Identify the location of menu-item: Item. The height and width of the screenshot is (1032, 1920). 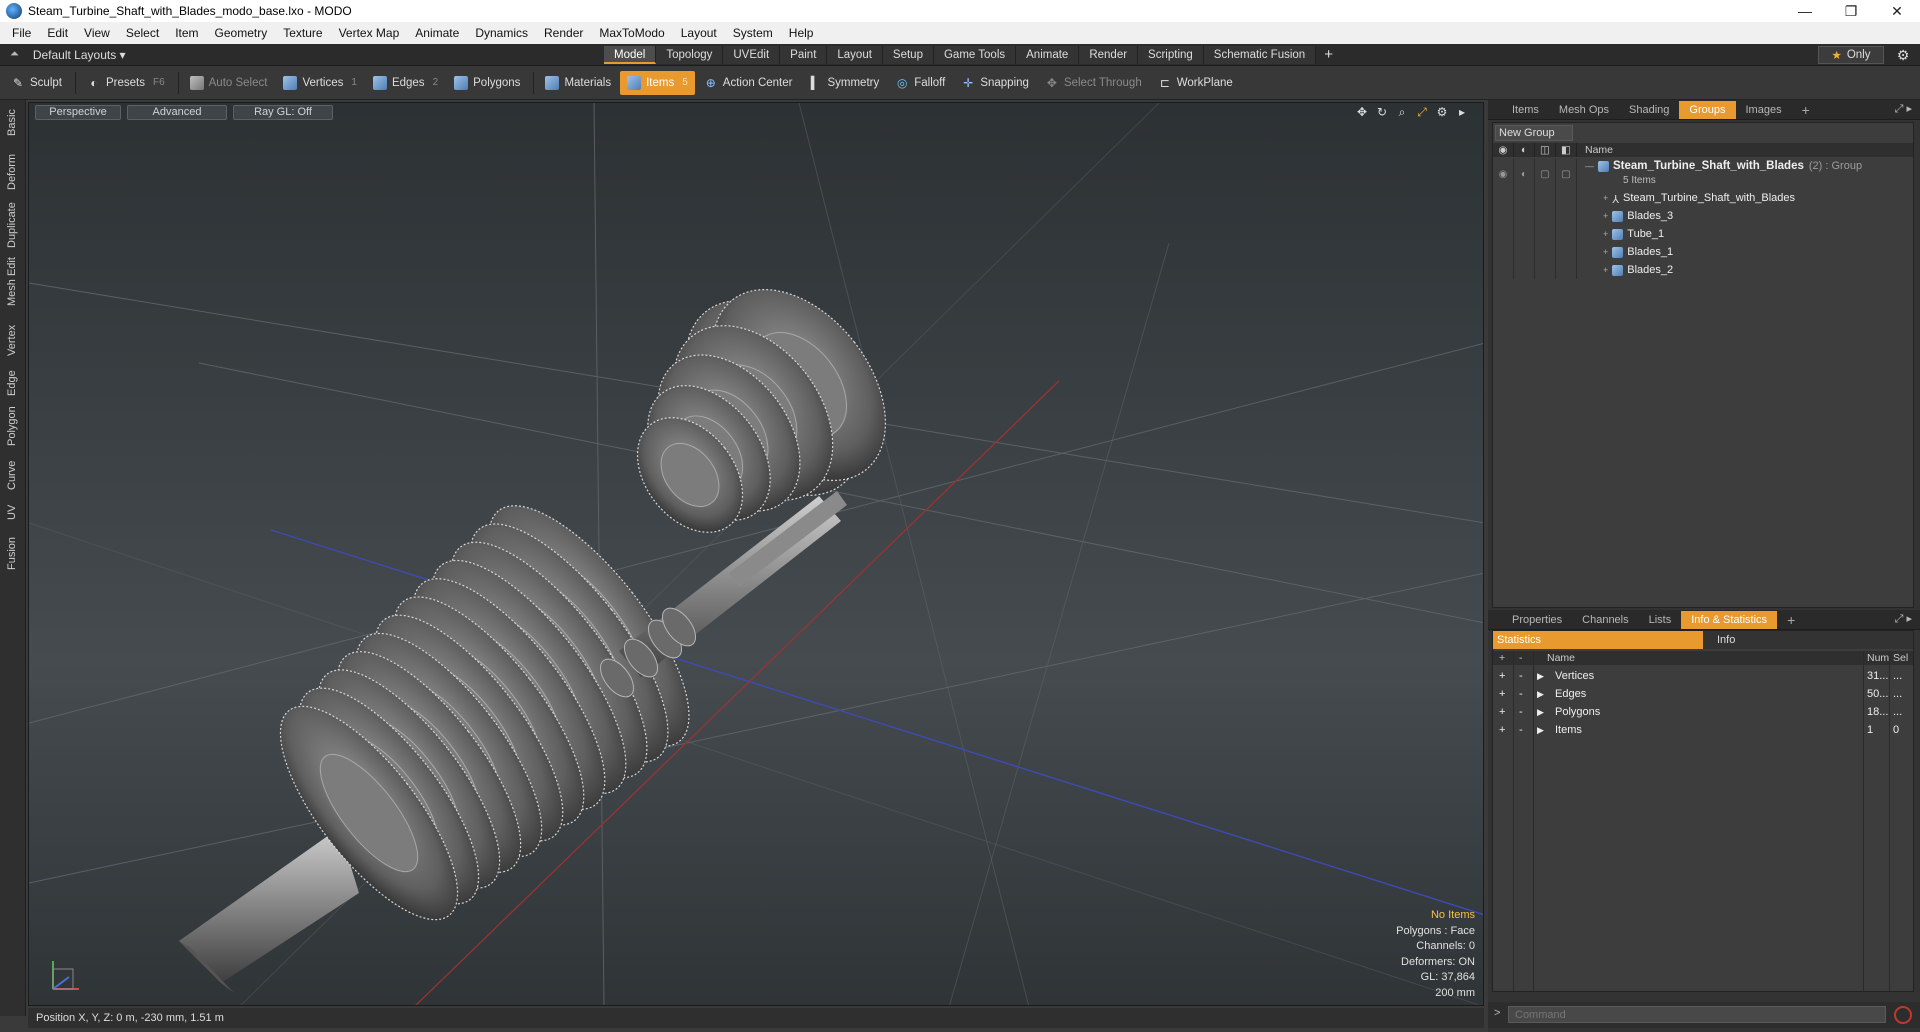
(186, 33).